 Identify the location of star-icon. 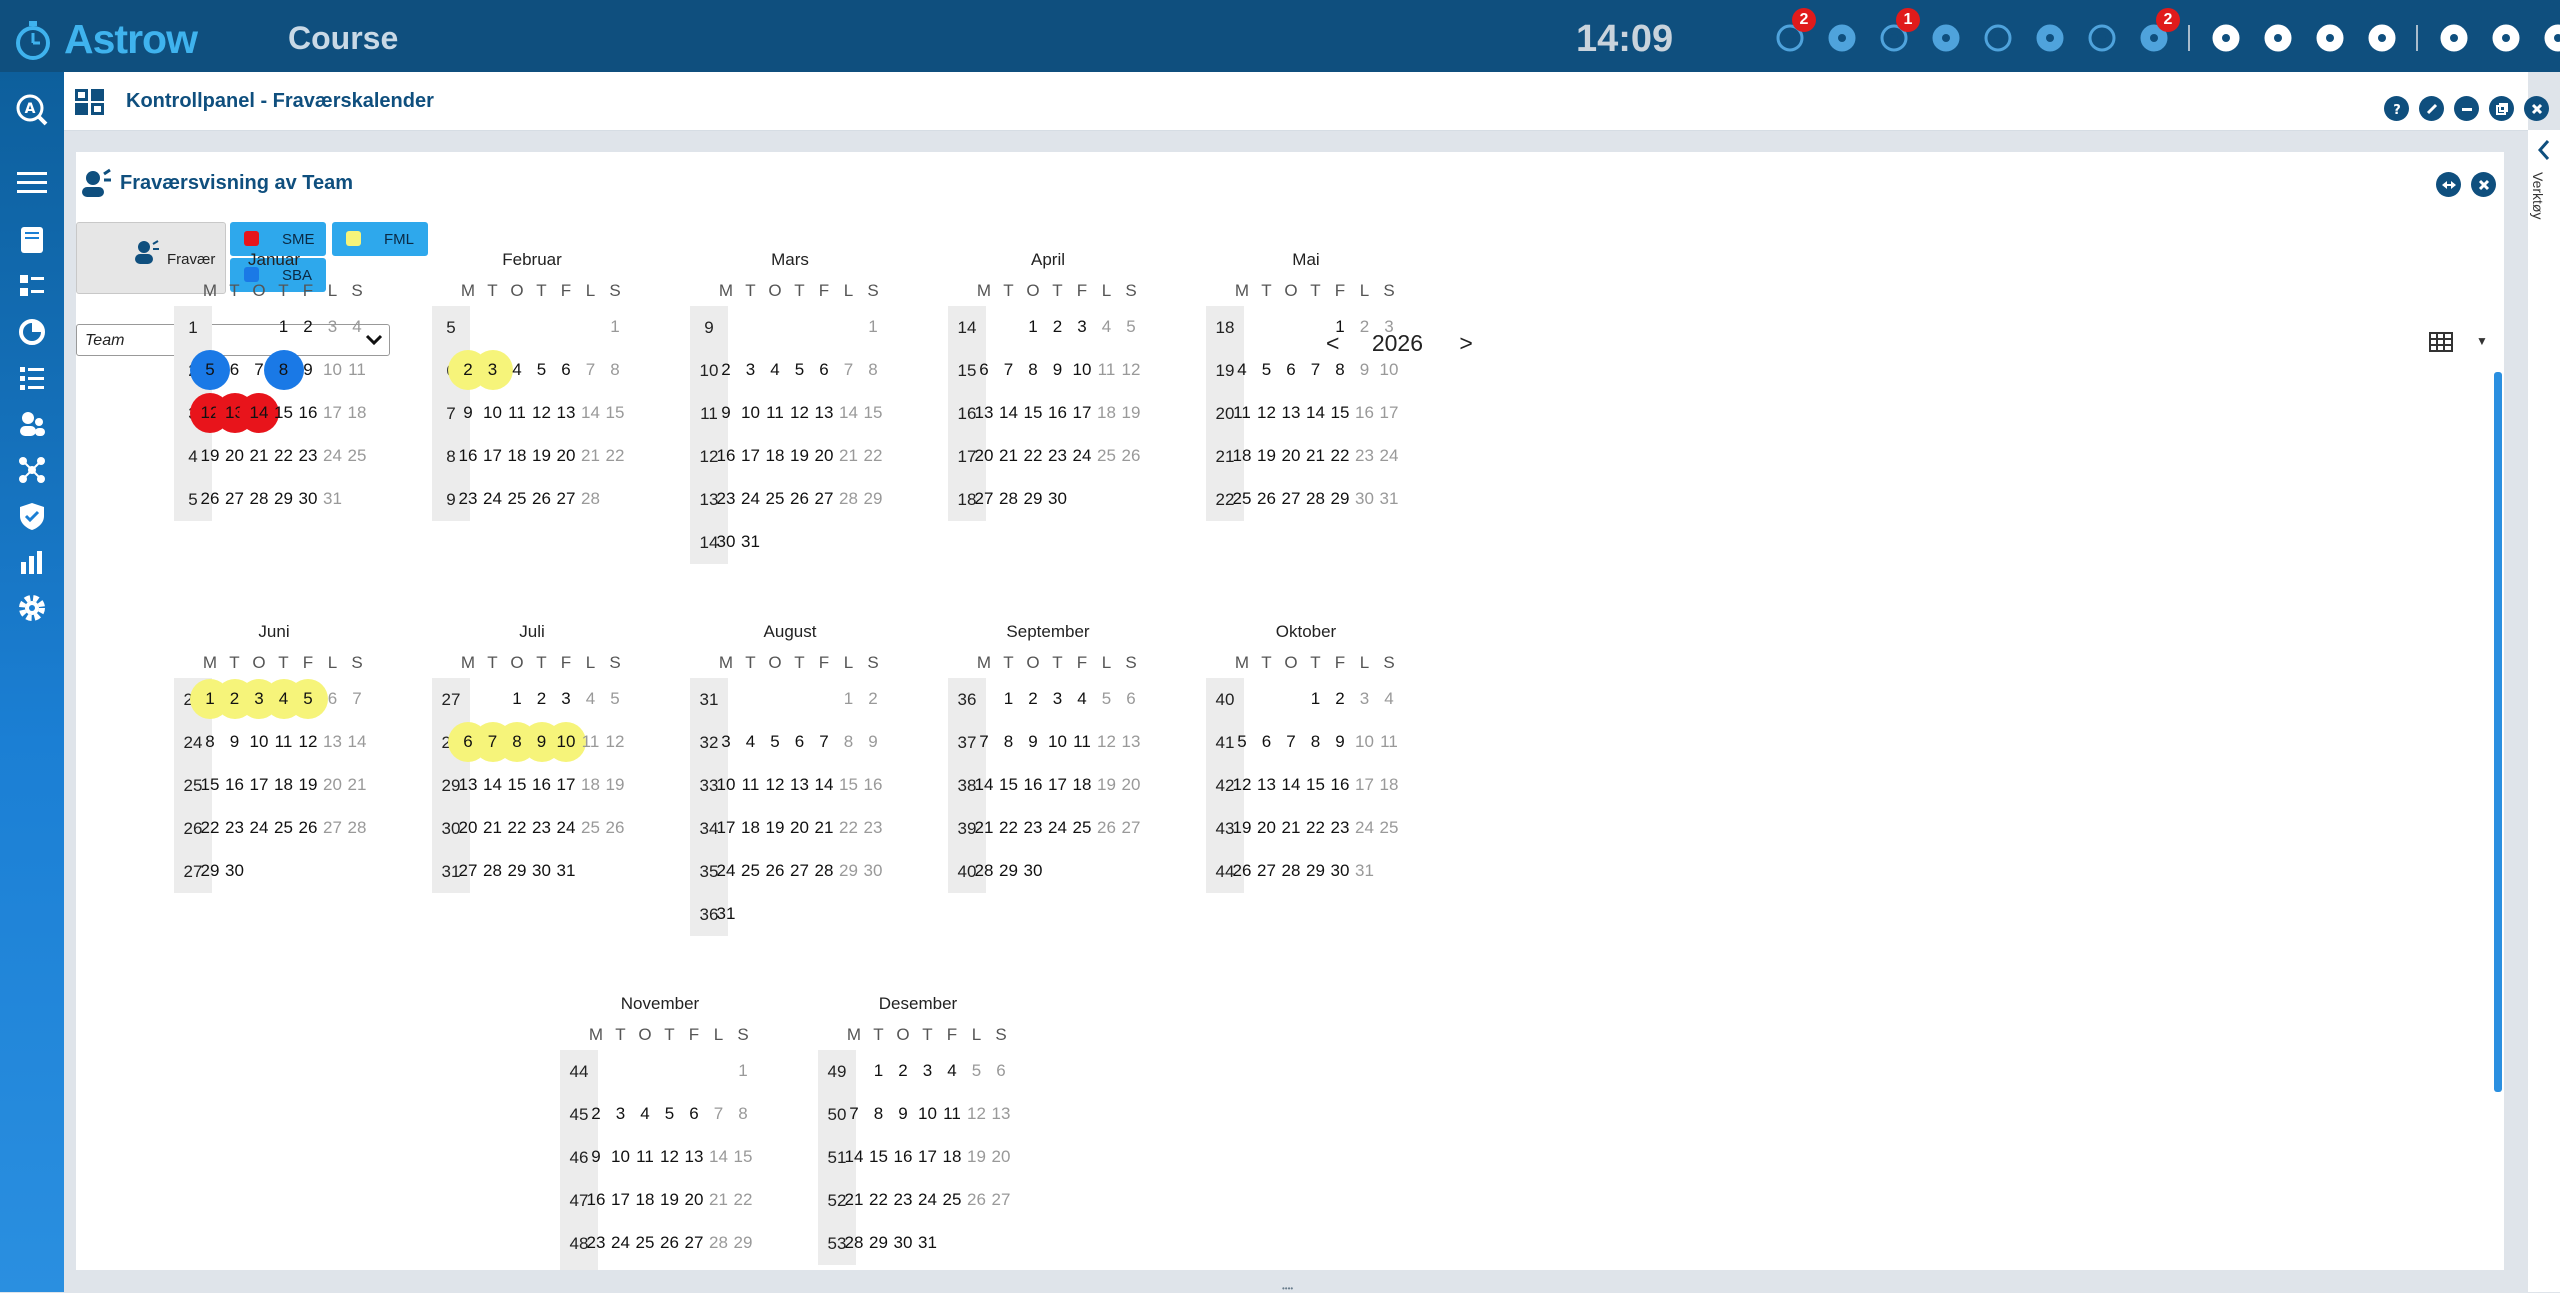
(2382, 38).